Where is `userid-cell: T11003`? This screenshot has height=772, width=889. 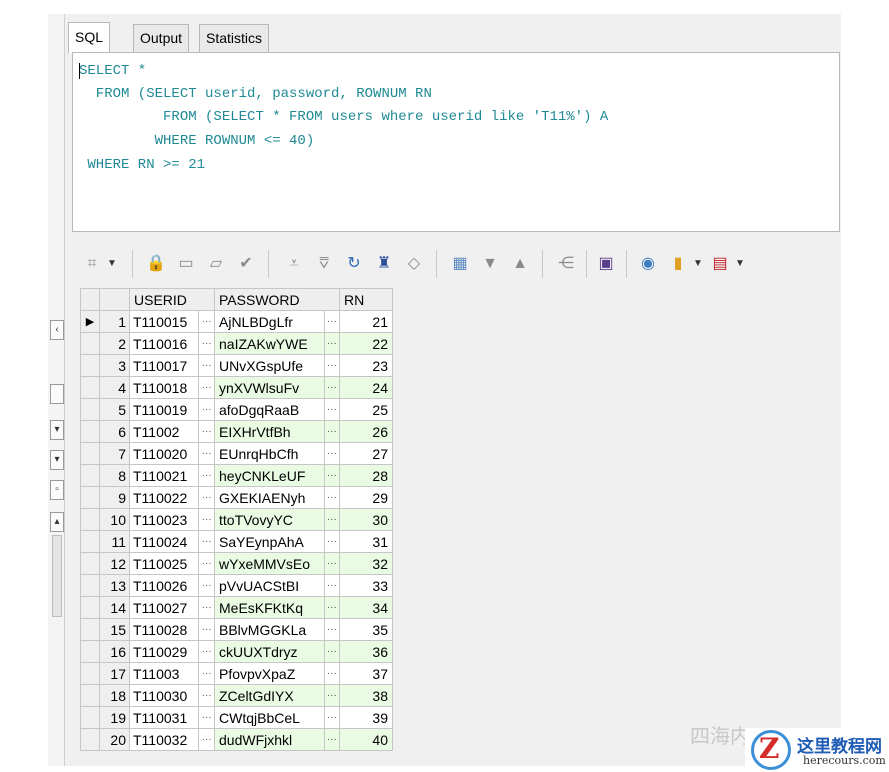
userid-cell: T11003 is located at coordinates (164, 673).